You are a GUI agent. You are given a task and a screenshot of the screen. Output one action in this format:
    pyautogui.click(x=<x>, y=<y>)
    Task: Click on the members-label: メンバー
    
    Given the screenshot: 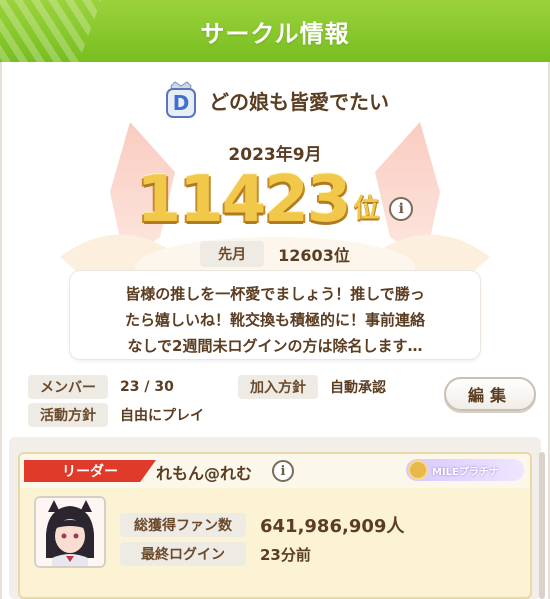 What is the action you would take?
    pyautogui.click(x=68, y=387)
    